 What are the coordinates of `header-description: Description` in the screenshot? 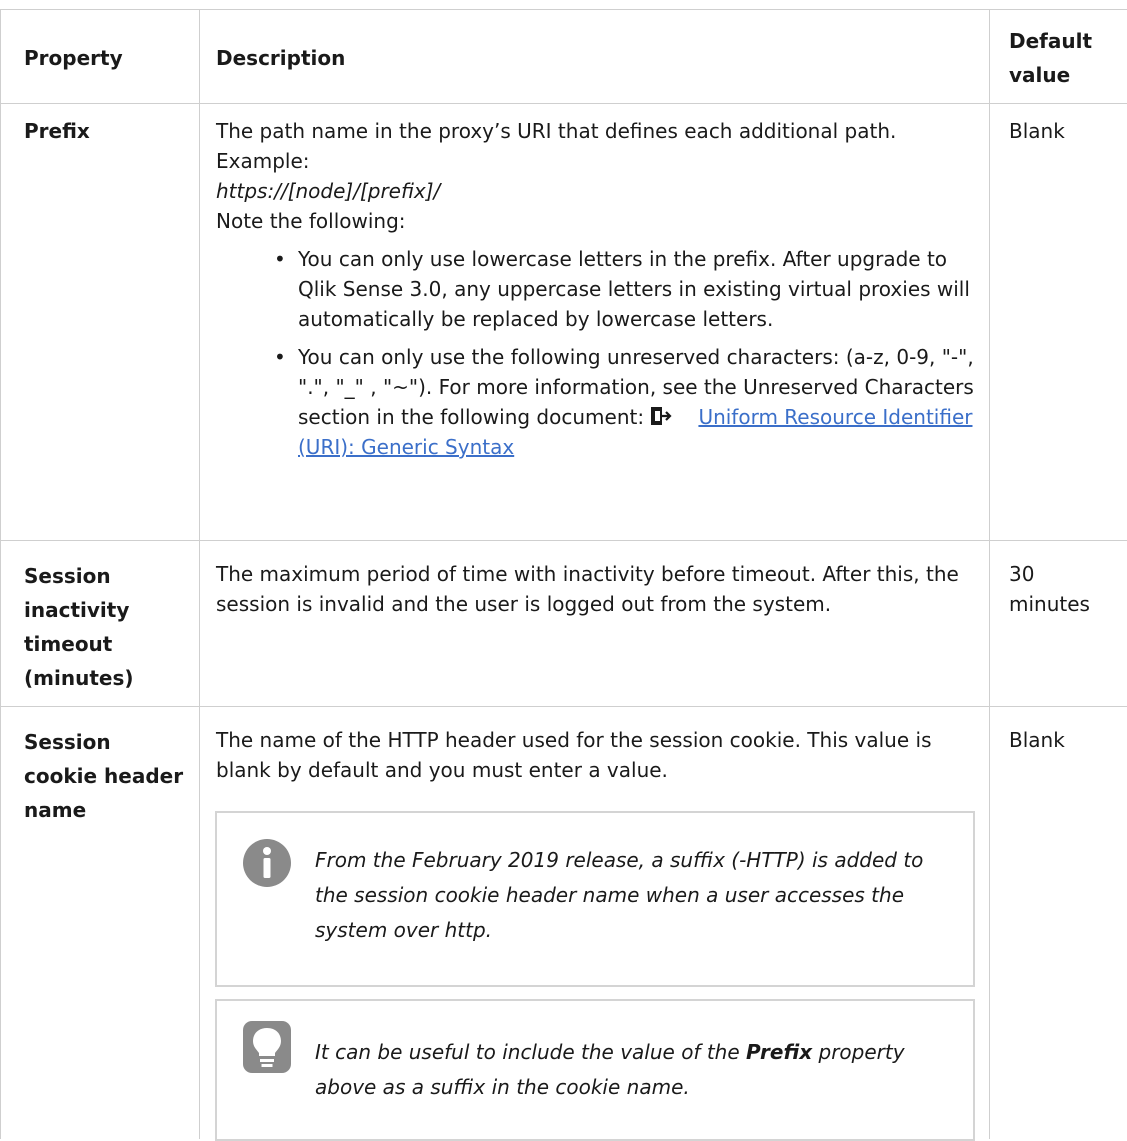 It's located at (281, 58).